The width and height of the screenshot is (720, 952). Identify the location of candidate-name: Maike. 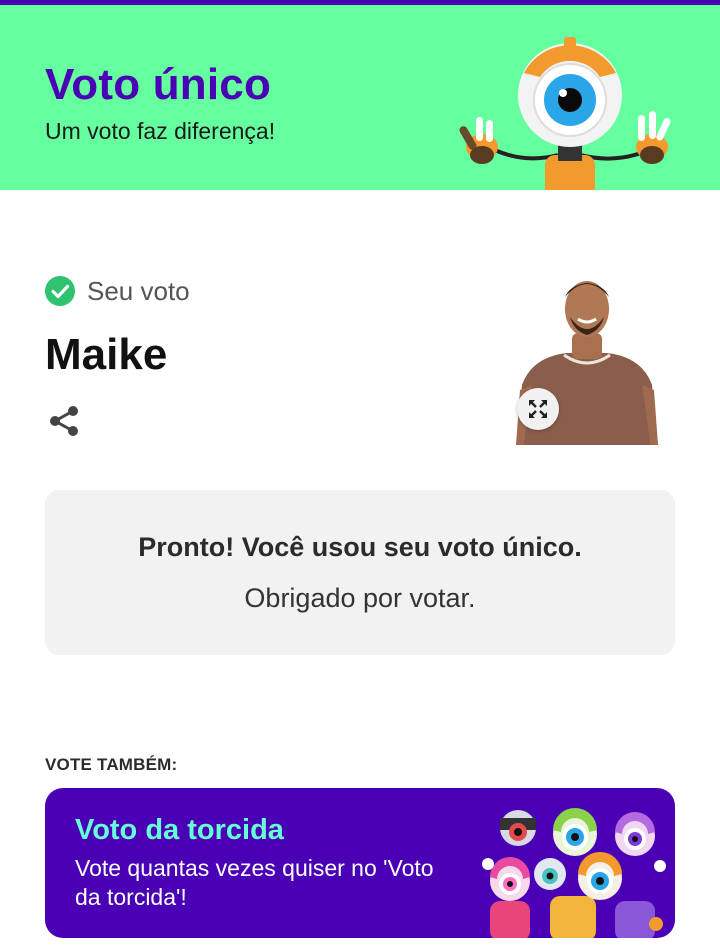
(106, 354).